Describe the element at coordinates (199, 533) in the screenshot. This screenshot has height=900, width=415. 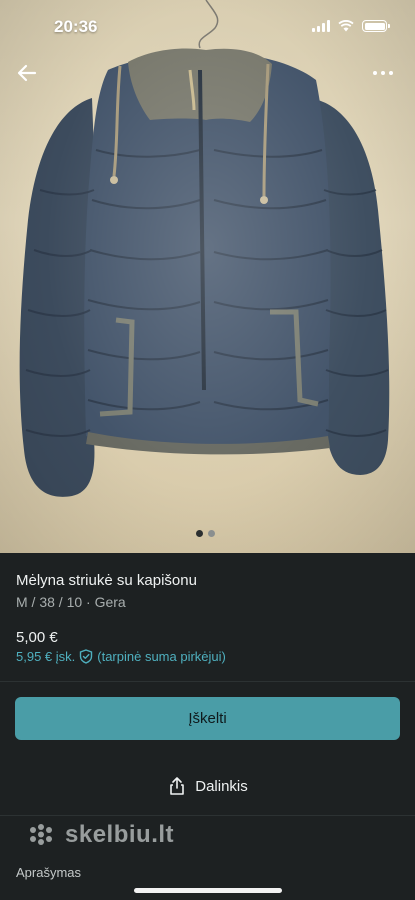
I see `gallery-dot-active` at that location.